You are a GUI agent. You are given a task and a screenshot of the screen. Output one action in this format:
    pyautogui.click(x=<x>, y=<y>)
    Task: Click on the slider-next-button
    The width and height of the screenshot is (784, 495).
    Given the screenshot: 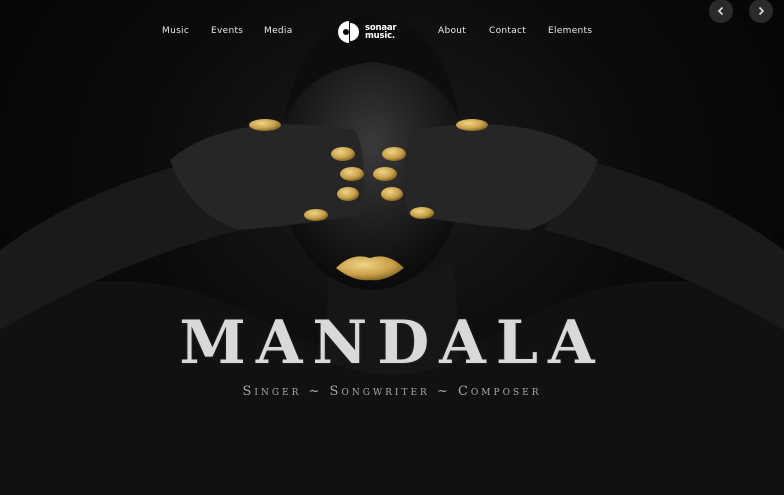 What is the action you would take?
    pyautogui.click(x=761, y=11)
    